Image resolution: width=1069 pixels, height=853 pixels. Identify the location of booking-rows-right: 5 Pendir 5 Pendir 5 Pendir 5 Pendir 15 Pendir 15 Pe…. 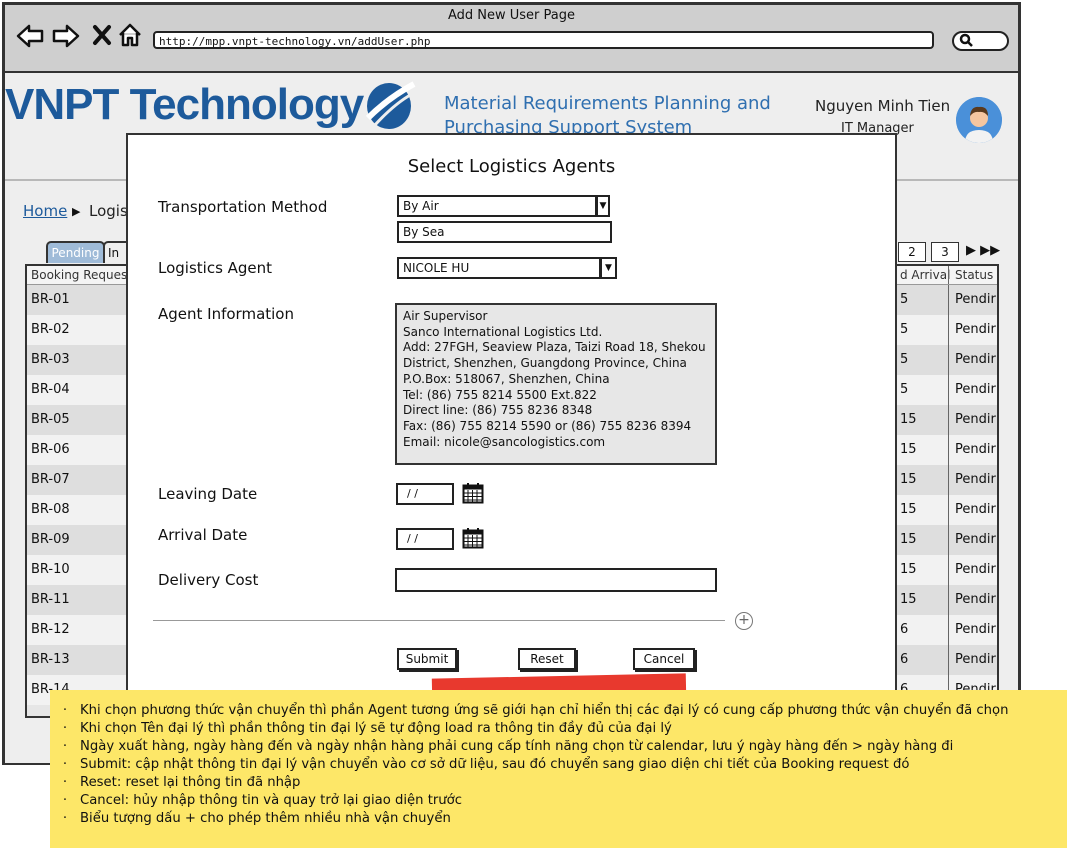
(946, 495).